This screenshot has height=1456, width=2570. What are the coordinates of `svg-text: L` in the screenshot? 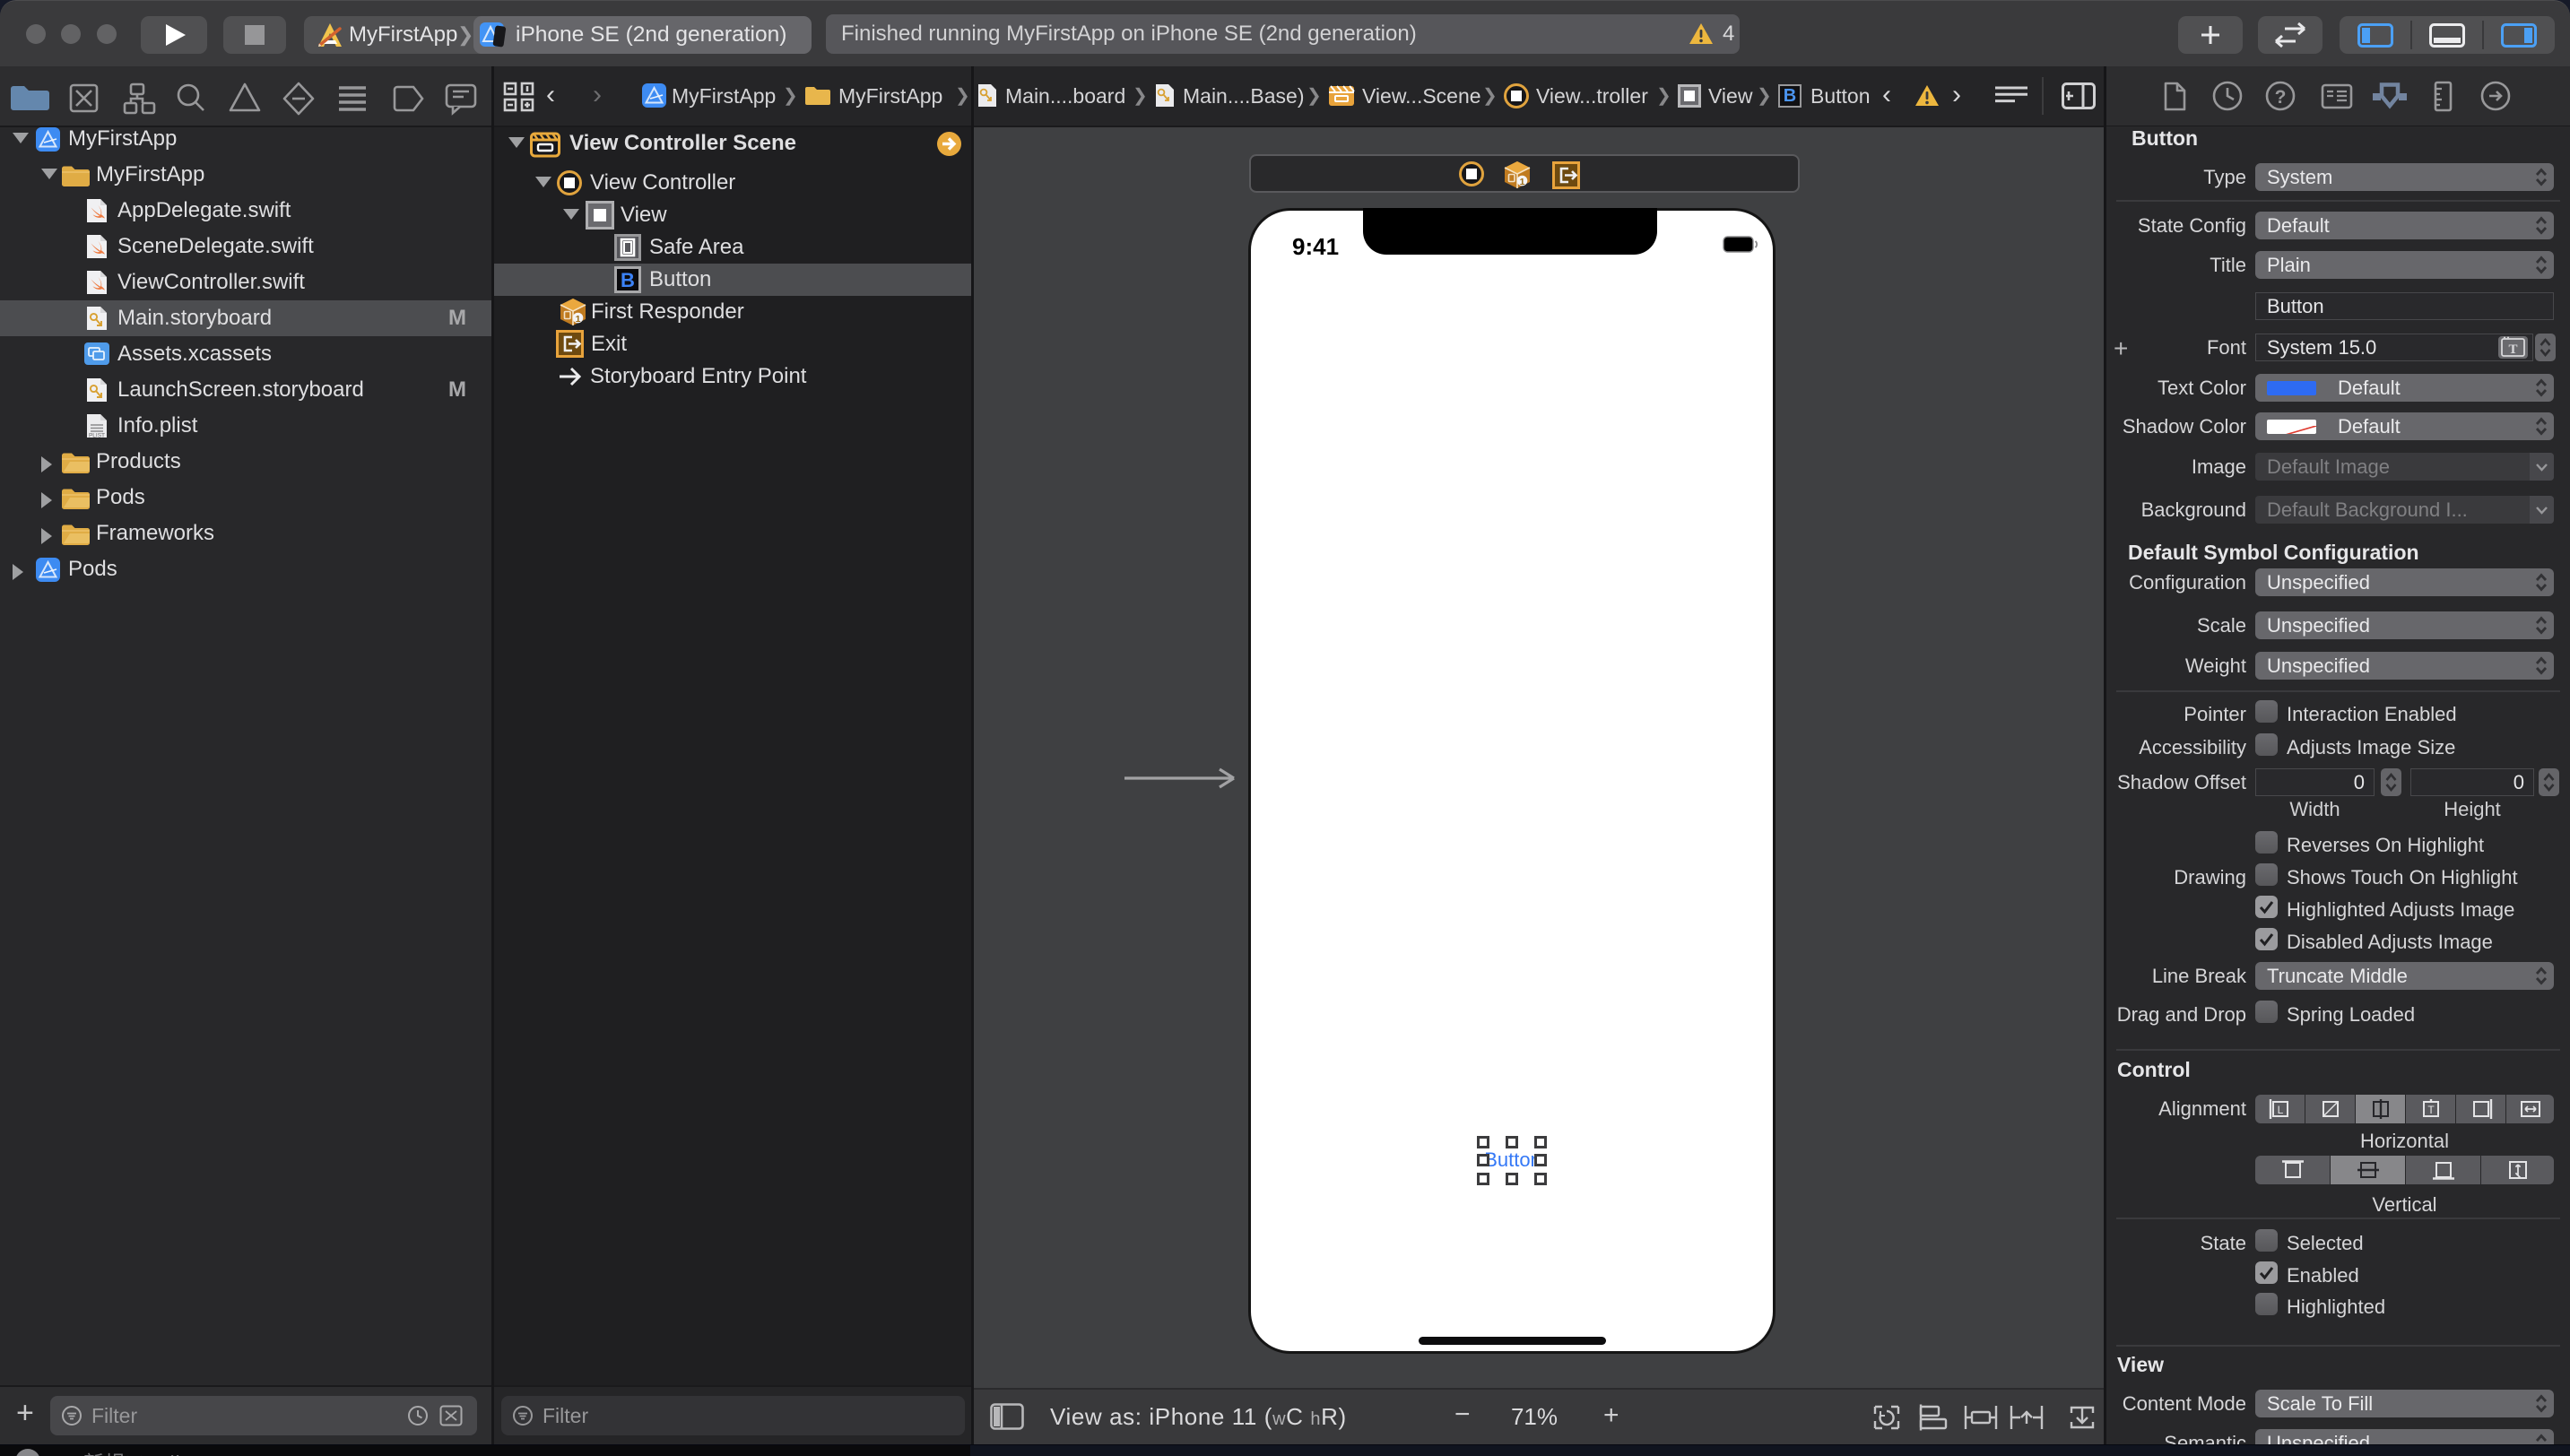 It's located at (2280, 1110).